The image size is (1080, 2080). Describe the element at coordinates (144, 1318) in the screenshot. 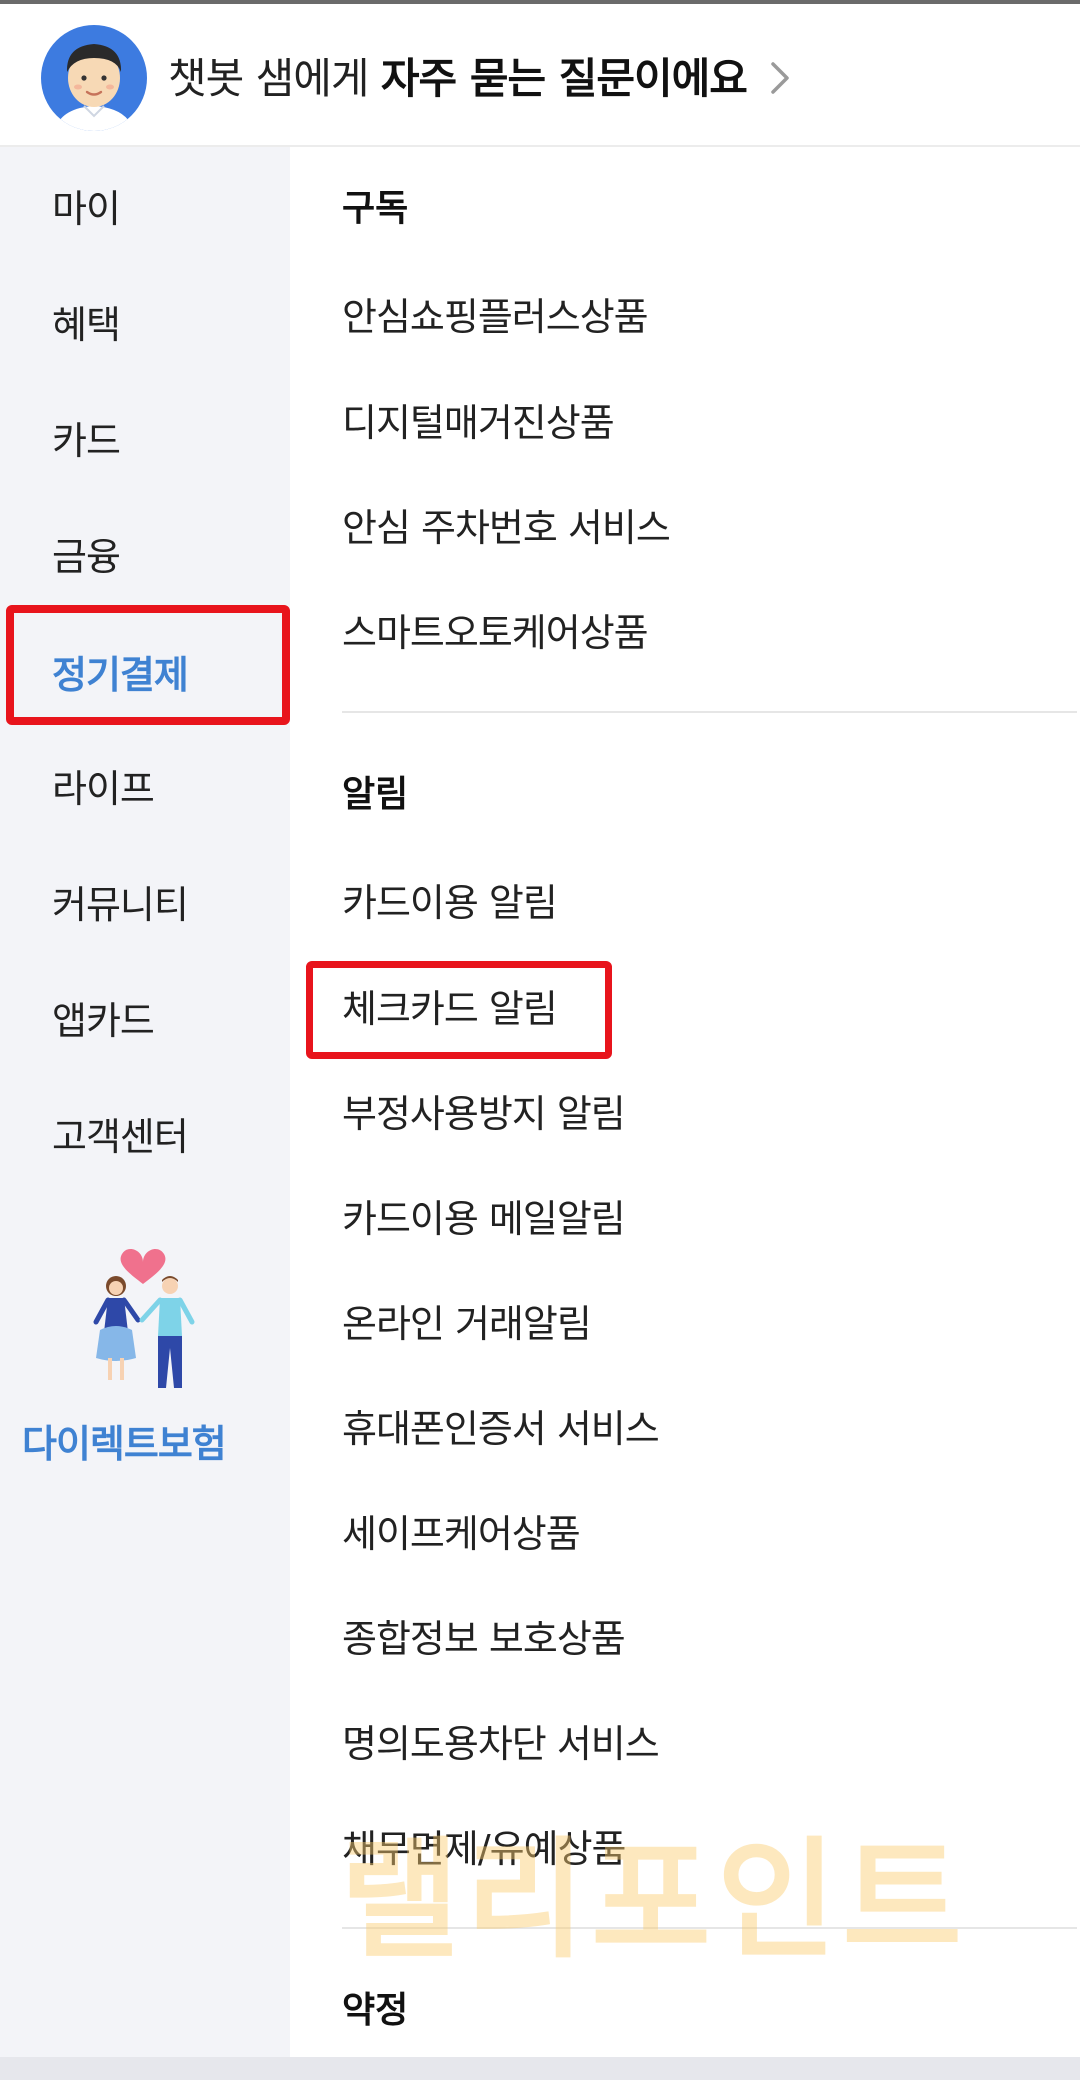

I see `couple-illustration-icon` at that location.